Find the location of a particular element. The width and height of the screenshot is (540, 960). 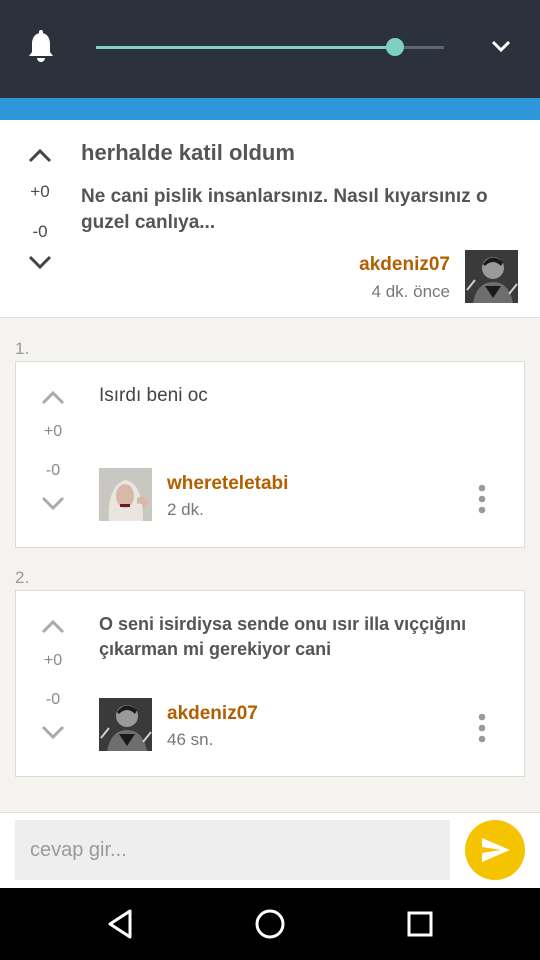

comment-timestamp: 46 sn. is located at coordinates (190, 739).